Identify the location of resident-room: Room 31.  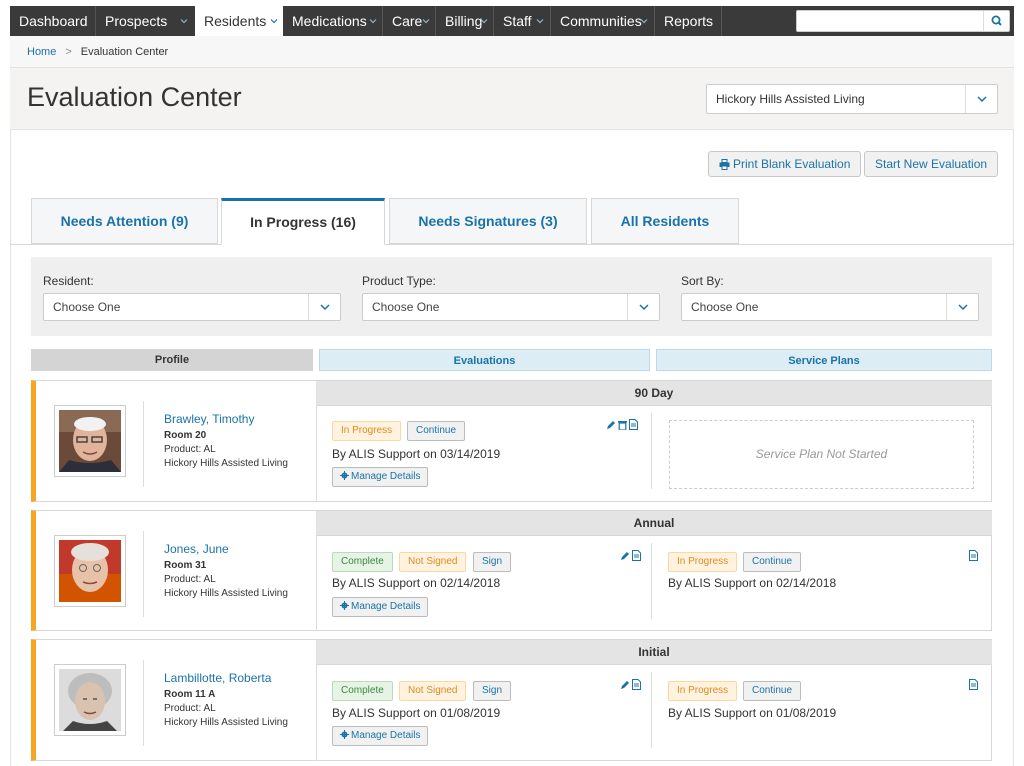
(185, 565).